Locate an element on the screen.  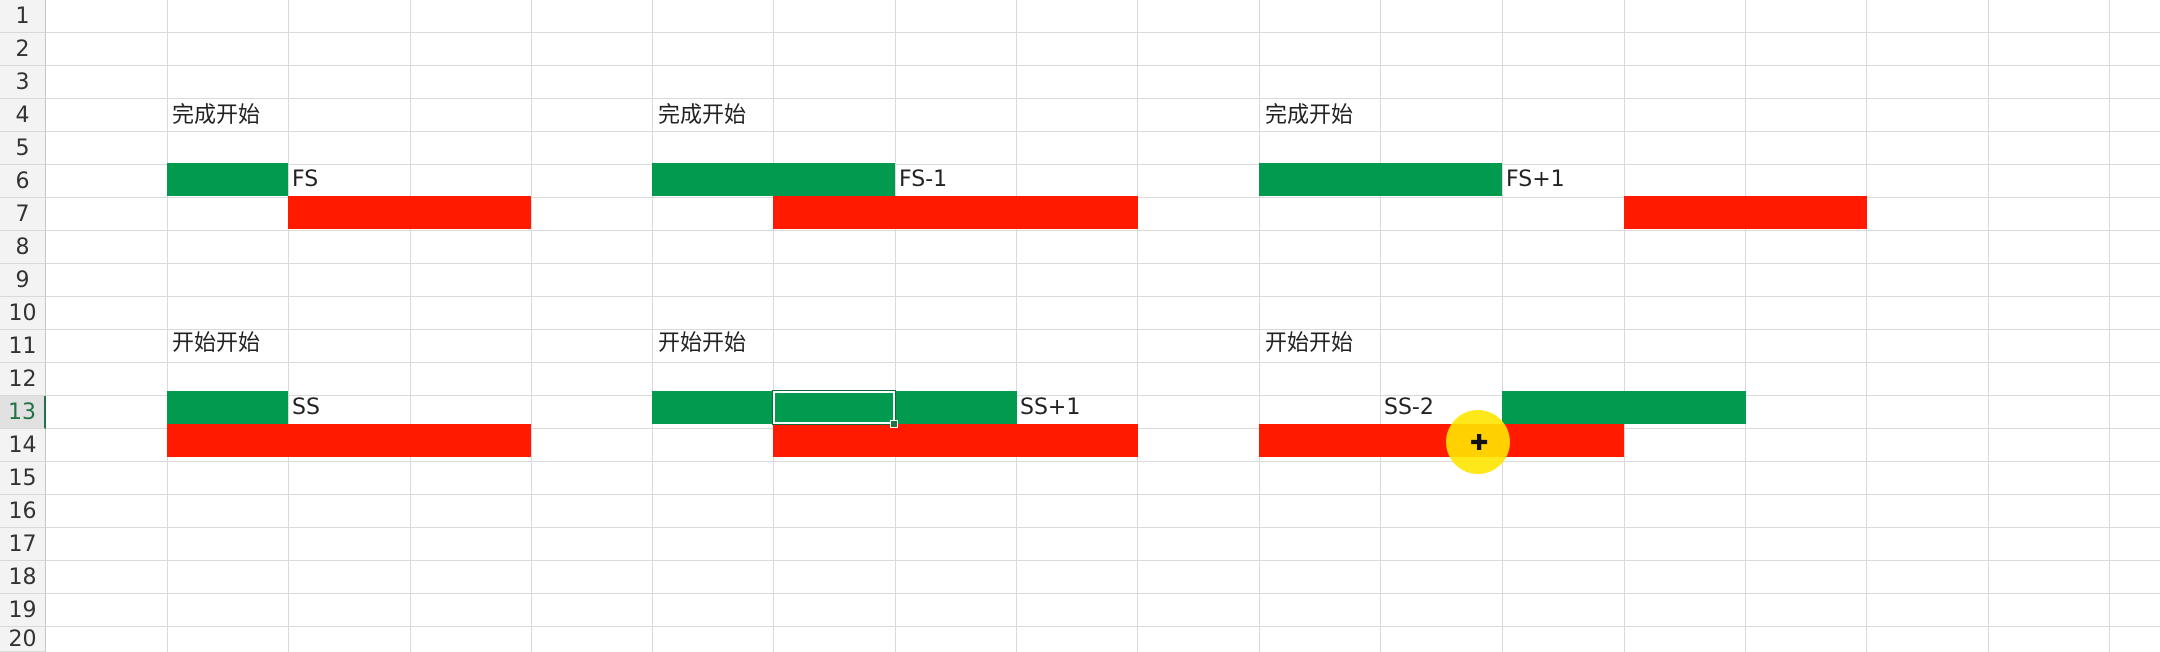
row-header-2: 2 is located at coordinates (23, 49).